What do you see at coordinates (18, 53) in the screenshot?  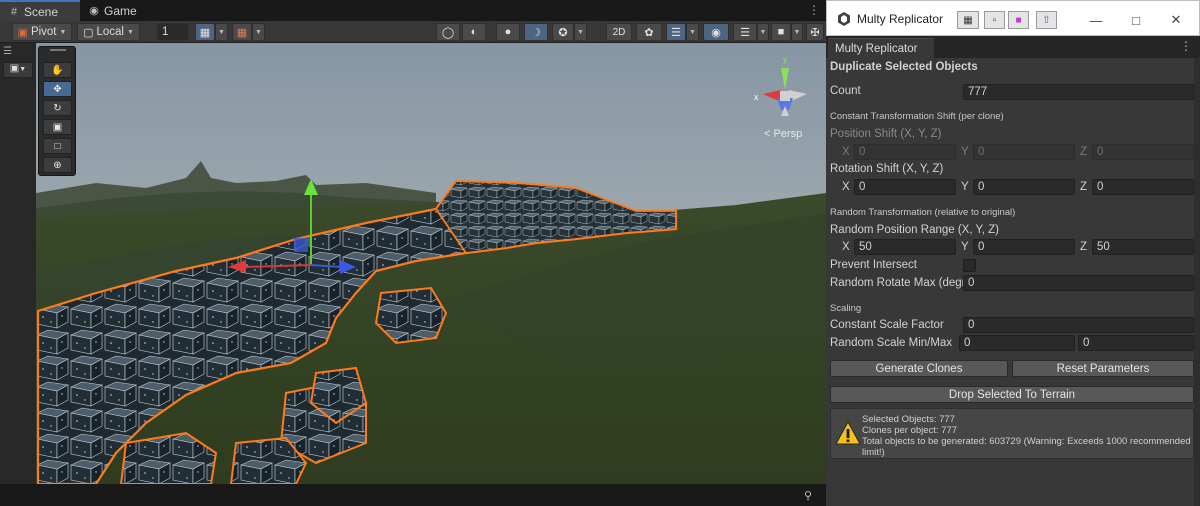 I see `overlay-menu-icon: ☰` at bounding box center [18, 53].